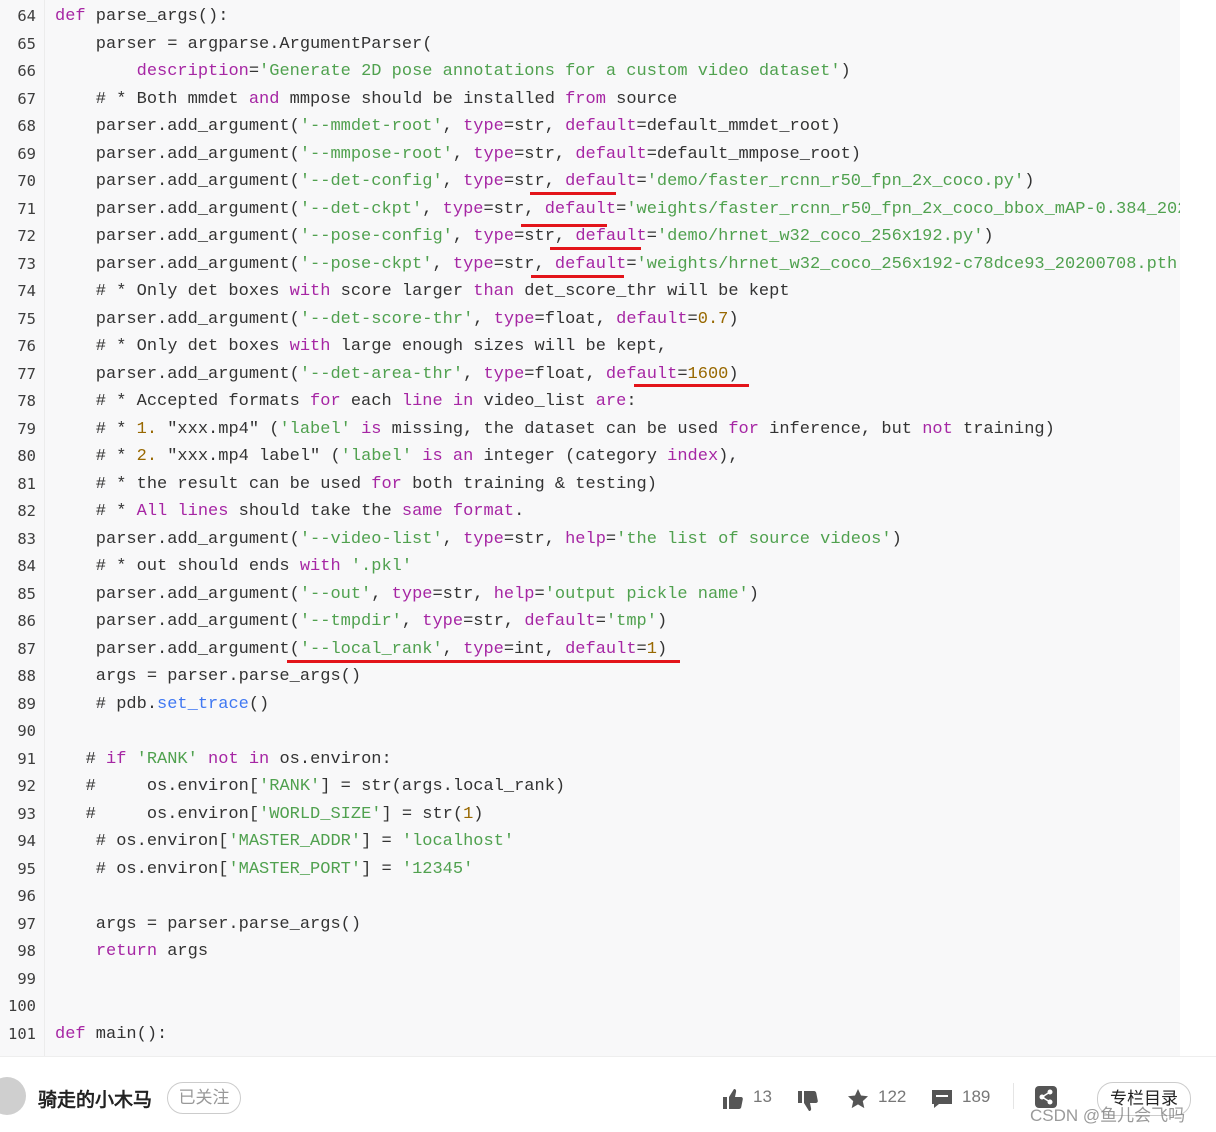 This screenshot has width=1216, height=1132. What do you see at coordinates (26, 951) in the screenshot?
I see `line-number: 98` at bounding box center [26, 951].